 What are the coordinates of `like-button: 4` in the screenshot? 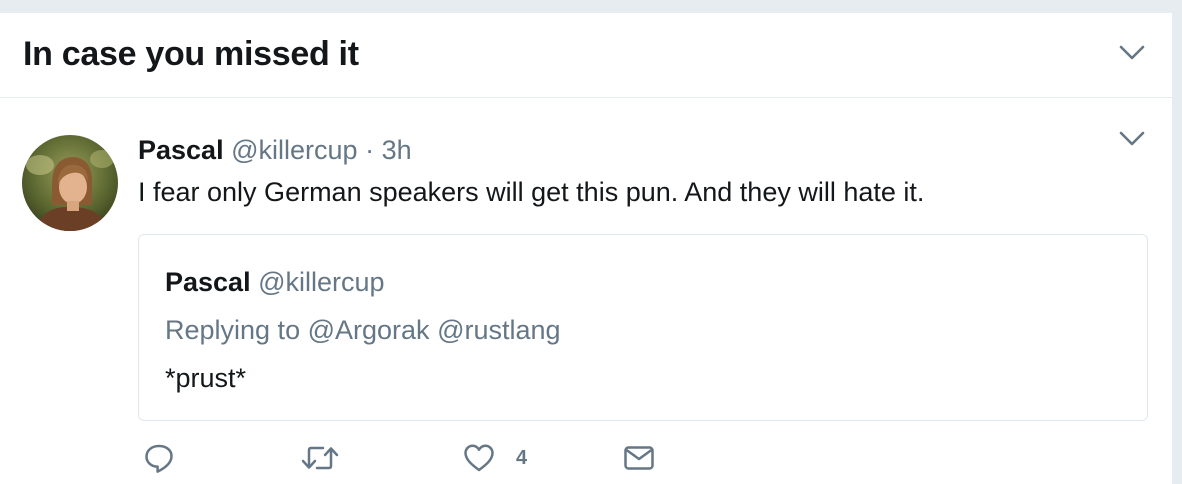 It's located at (494, 458).